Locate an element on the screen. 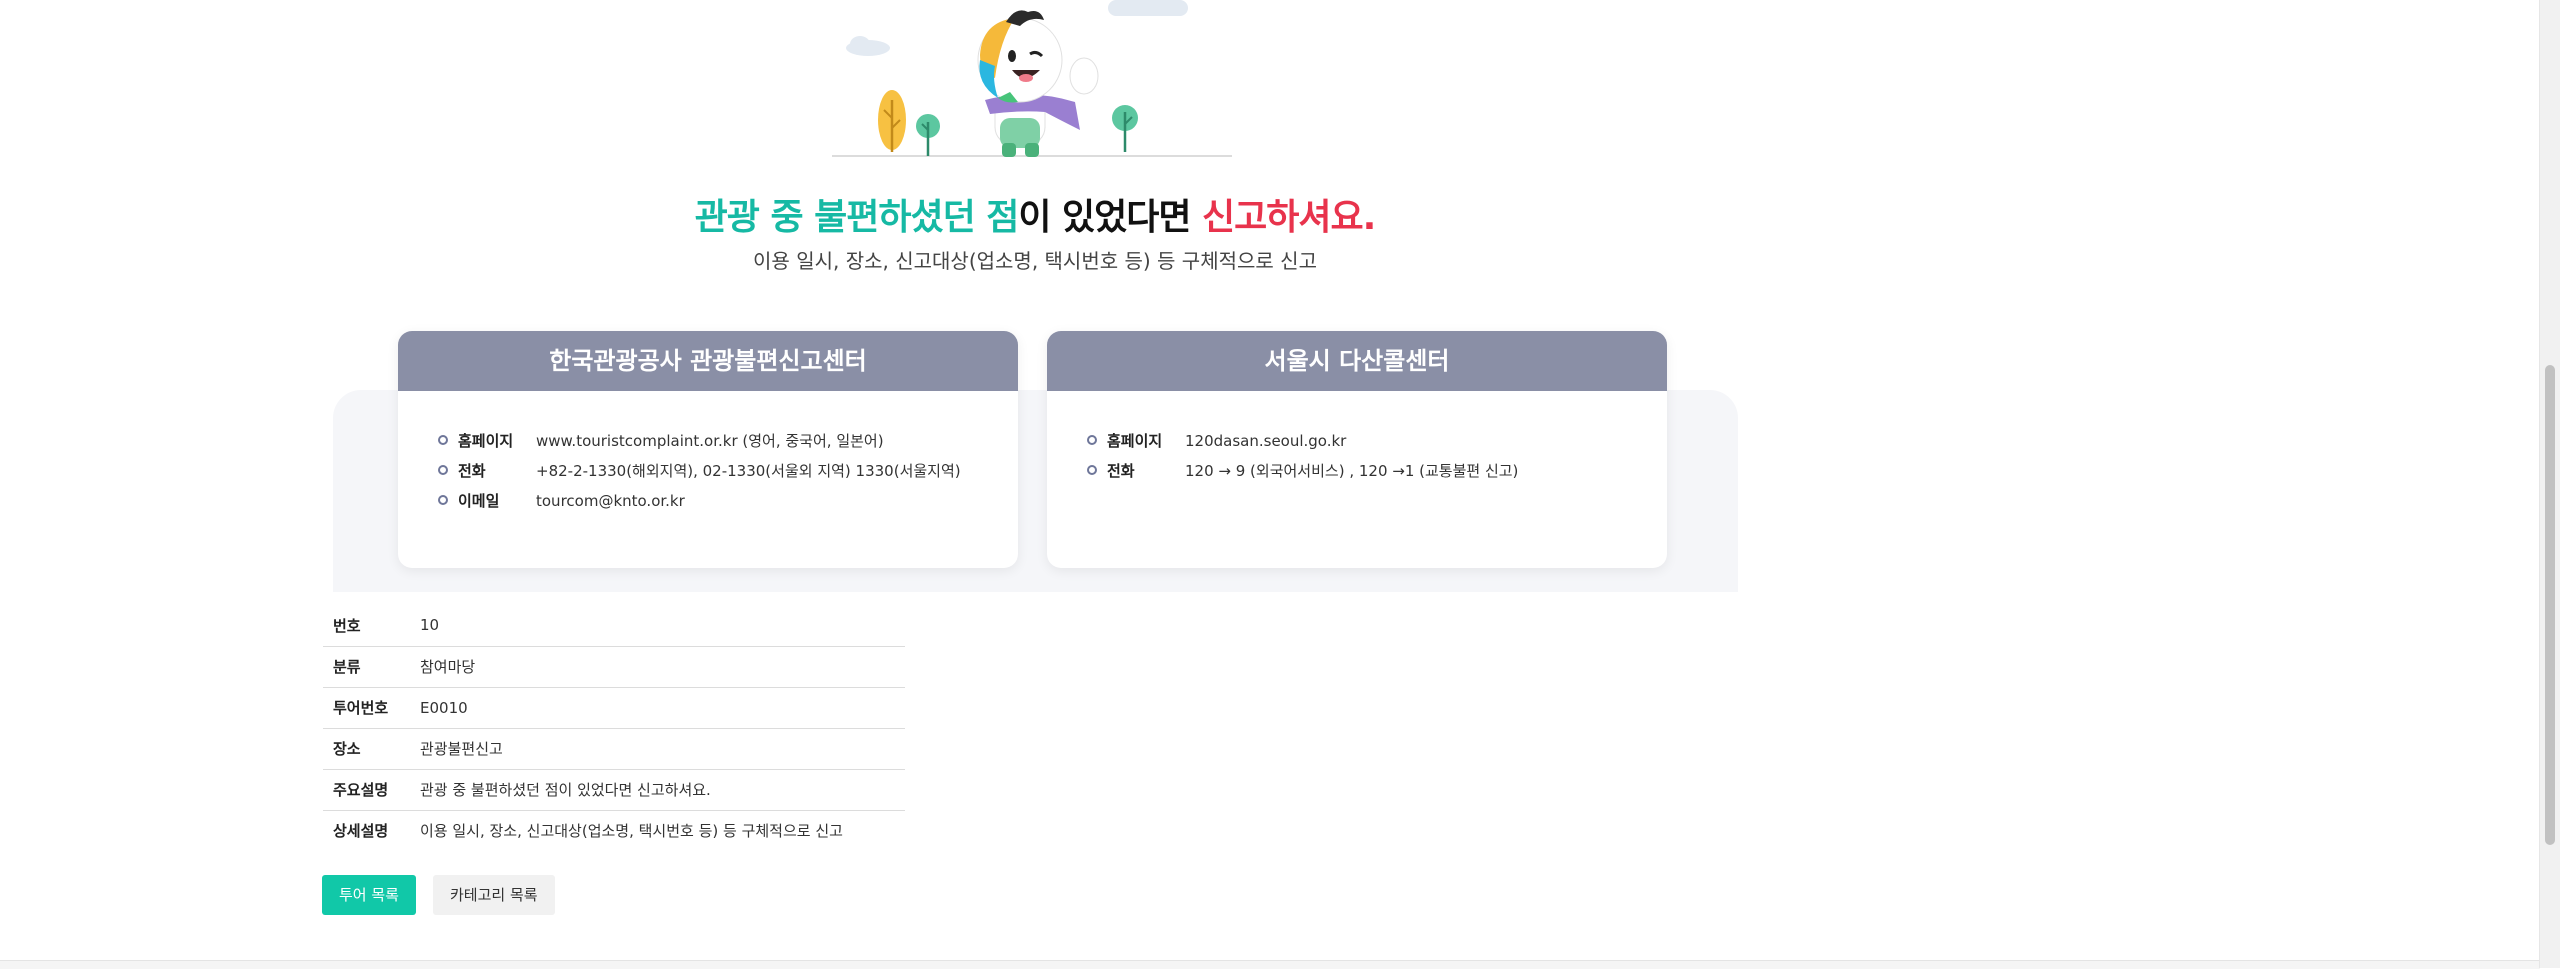 This screenshot has width=2560, height=969. headline-part-3: 신고하셔요. is located at coordinates (1289, 217).